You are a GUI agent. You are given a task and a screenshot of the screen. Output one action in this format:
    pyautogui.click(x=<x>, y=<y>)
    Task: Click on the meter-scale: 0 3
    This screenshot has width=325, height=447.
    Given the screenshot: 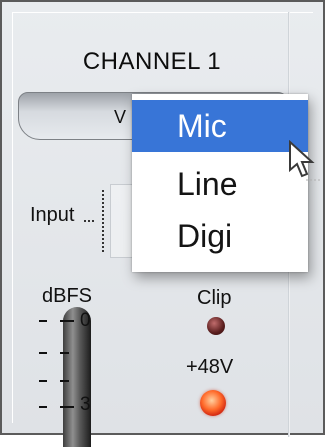 What is the action you would take?
    pyautogui.click(x=69, y=373)
    